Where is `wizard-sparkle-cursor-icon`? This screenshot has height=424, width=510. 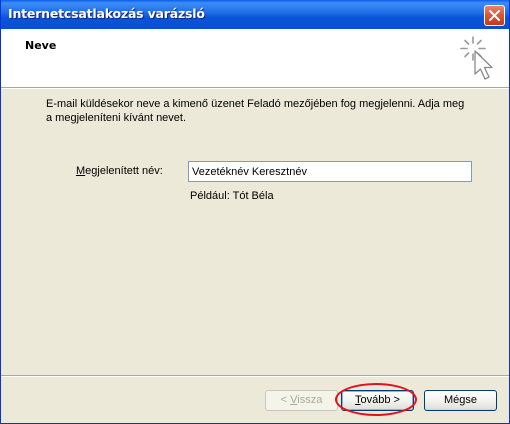
wizard-sparkle-cursor-icon is located at coordinates (476, 58).